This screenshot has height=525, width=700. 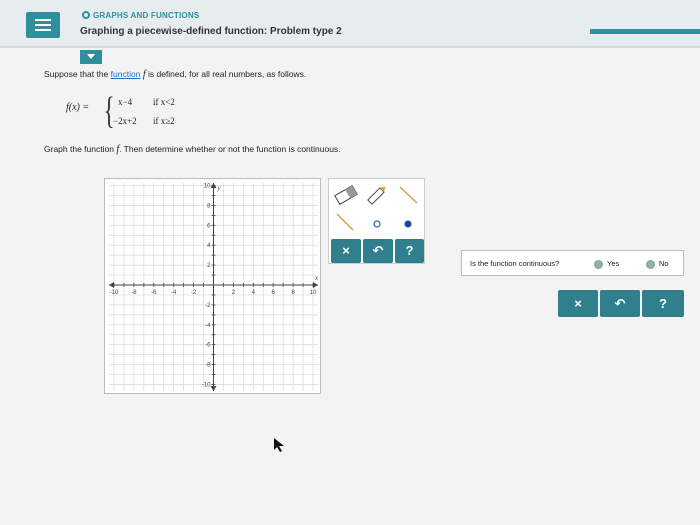 What do you see at coordinates (208, 366) in the screenshot?
I see `y-tick-label: -8` at bounding box center [208, 366].